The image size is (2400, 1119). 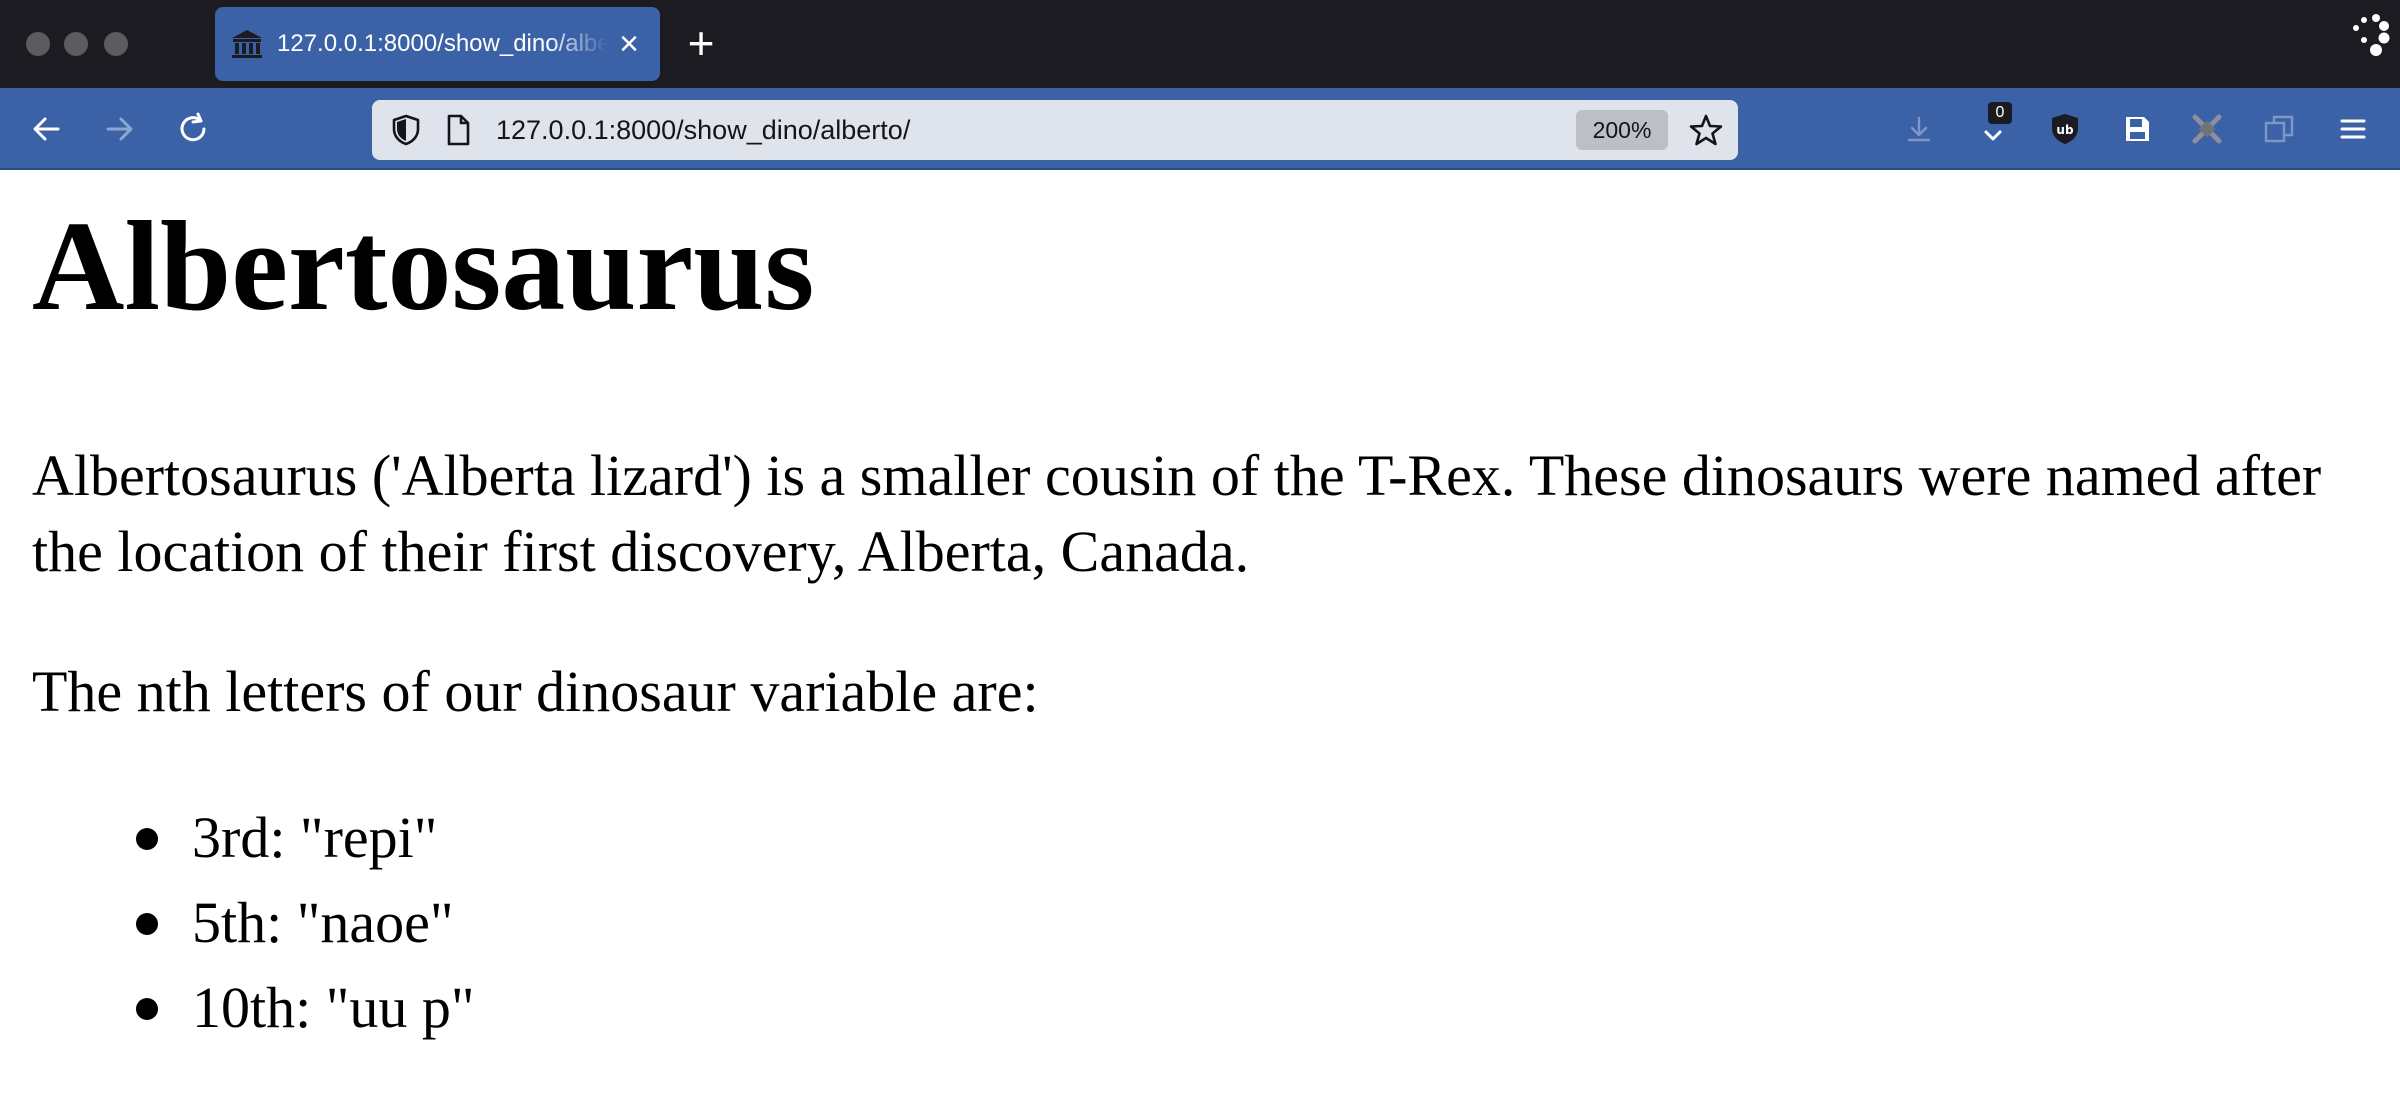 What do you see at coordinates (1200, 44) in the screenshot?
I see `browser-titlebar: 127.0.0.1:8000/show_dino/alberto/ × +` at bounding box center [1200, 44].